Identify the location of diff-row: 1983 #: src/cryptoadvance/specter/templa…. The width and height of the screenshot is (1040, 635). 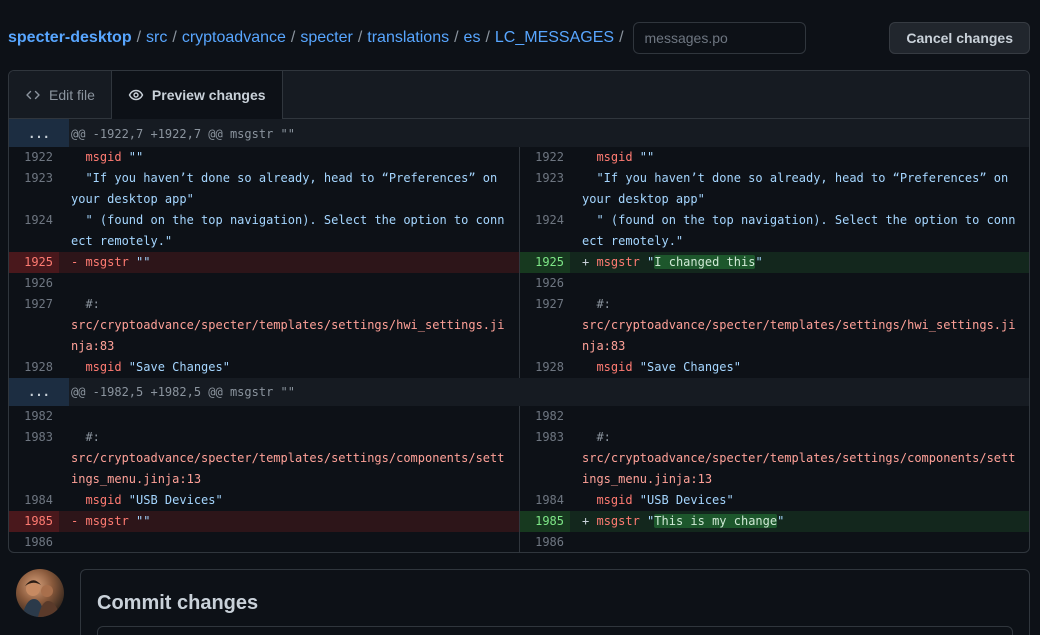
(519, 458).